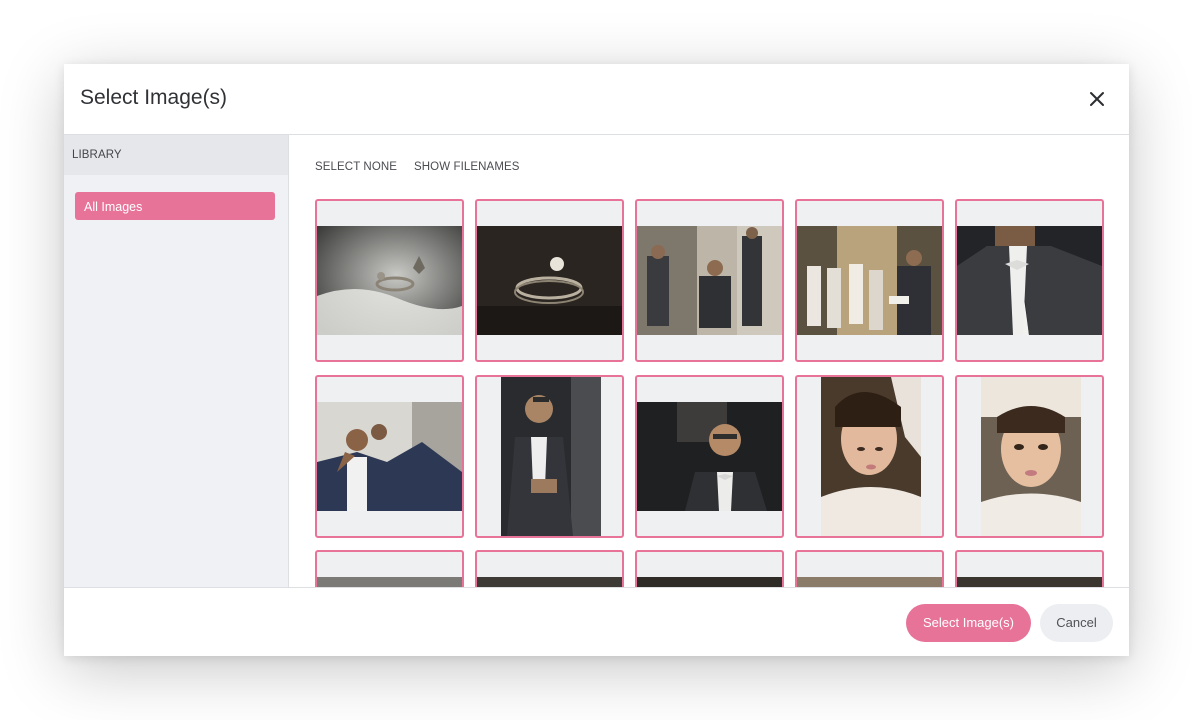 This screenshot has height=720, width=1192. Describe the element at coordinates (968, 623) in the screenshot. I see `select-images-button: Select Image(s)` at that location.